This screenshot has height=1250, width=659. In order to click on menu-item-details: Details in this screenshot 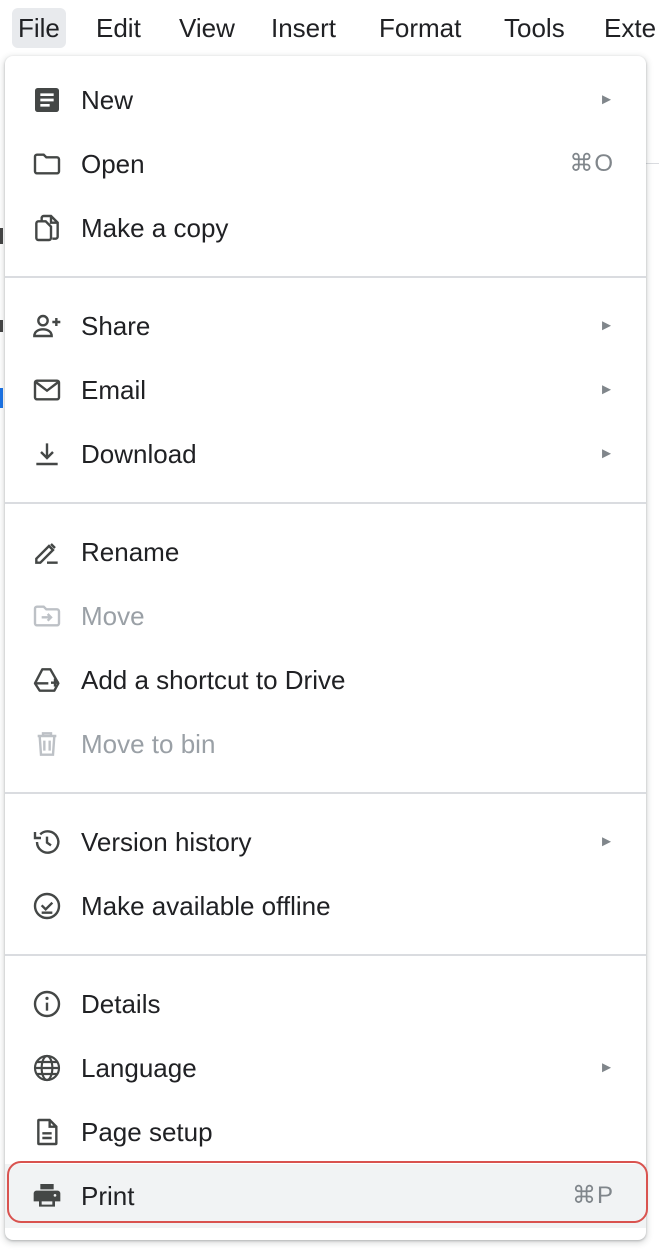, I will do `click(325, 1004)`.